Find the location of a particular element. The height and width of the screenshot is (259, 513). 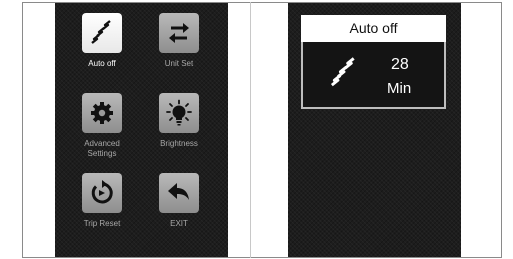

menu-tile-trip-reset is located at coordinates (102, 193).